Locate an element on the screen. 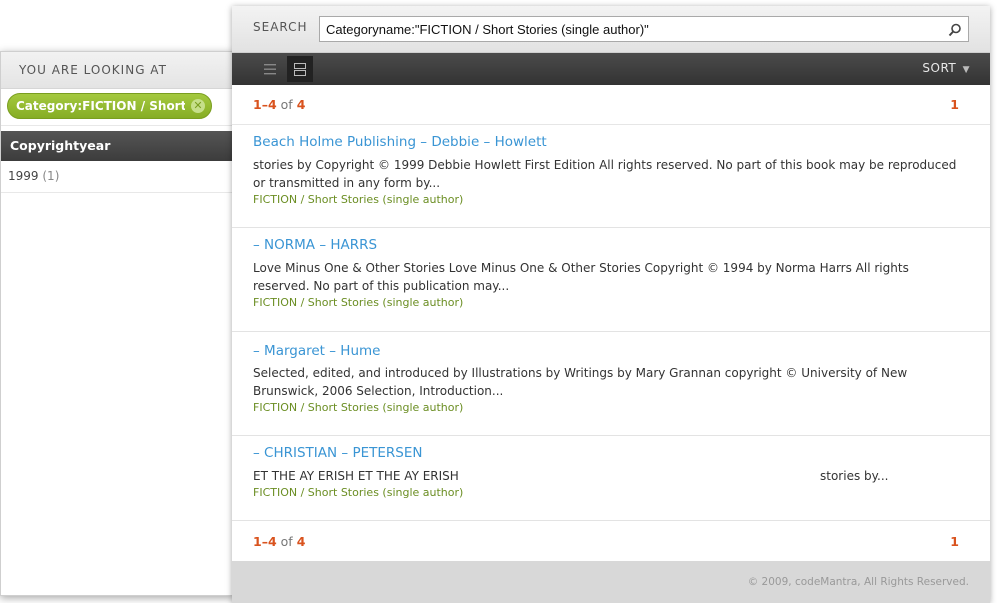 The width and height of the screenshot is (997, 603). search-icon is located at coordinates (955, 29).